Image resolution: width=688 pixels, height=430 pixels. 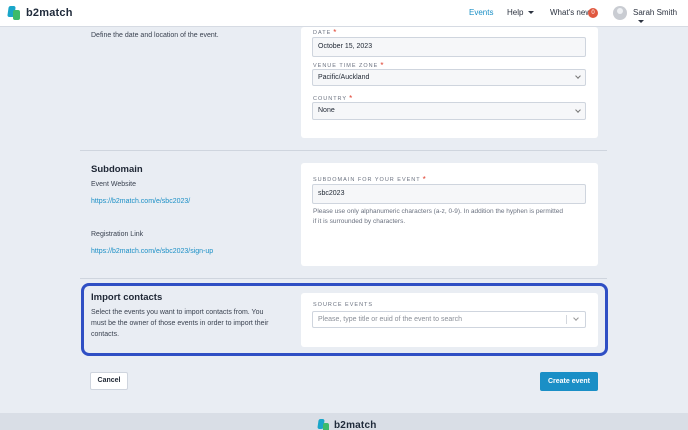 I want to click on date-input: October 15, 2023, so click(x=449, y=47).